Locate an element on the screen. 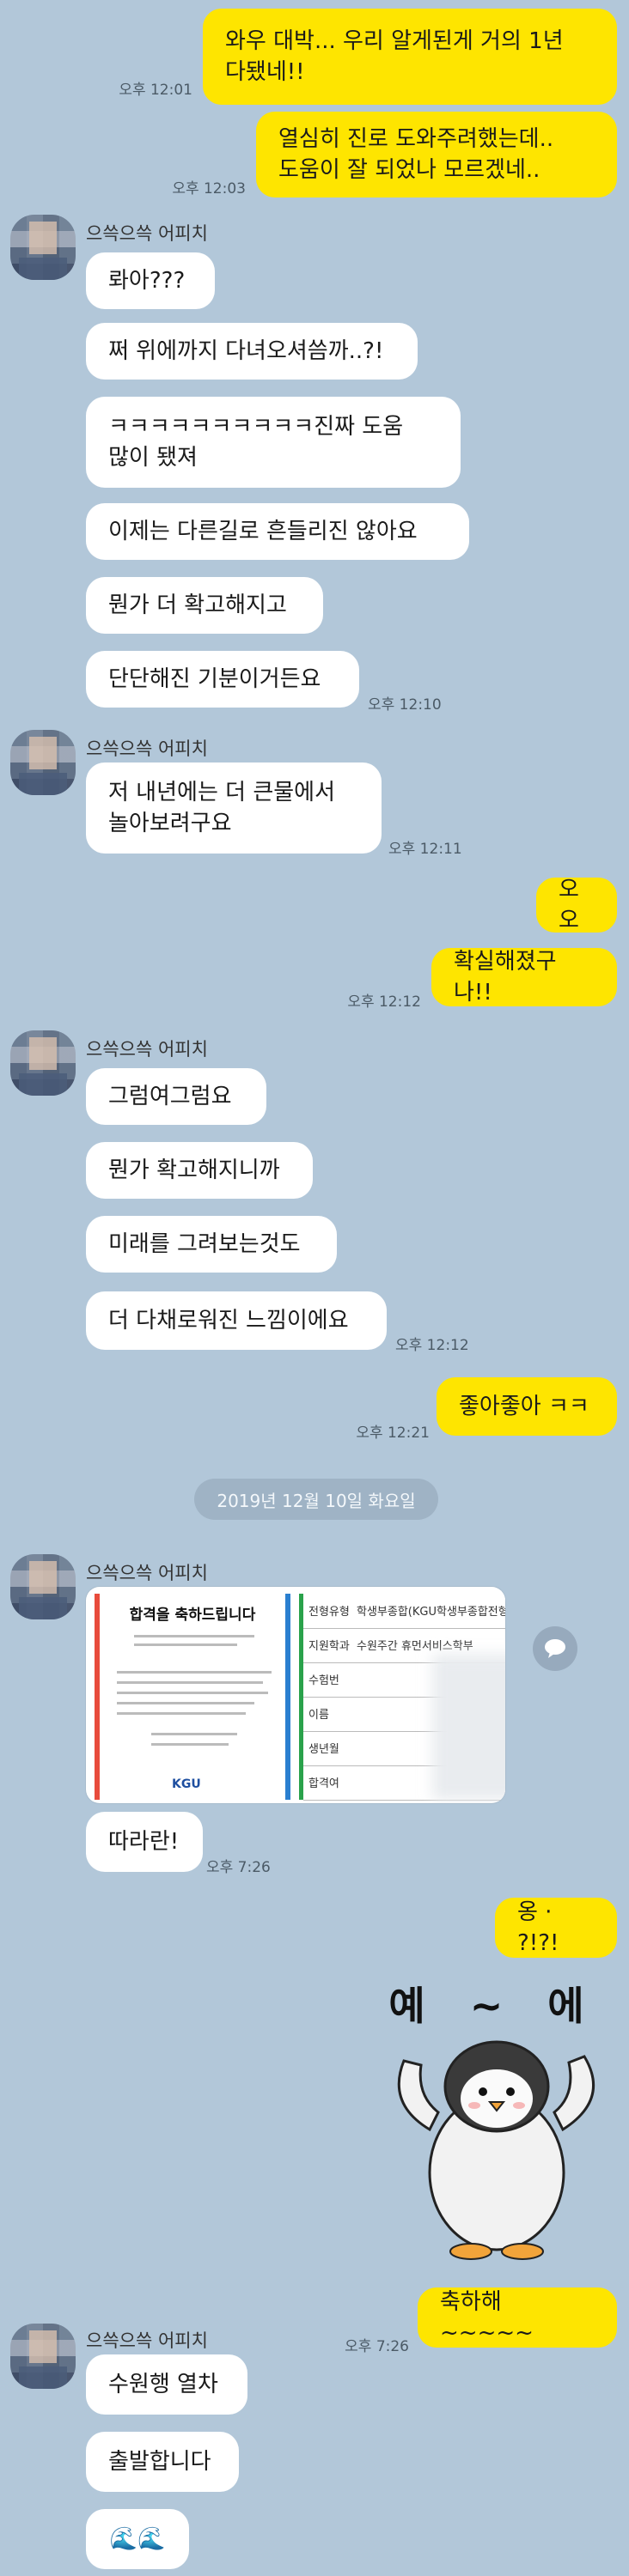 The height and width of the screenshot is (2576, 629). message-bubble-mine: 축하해~~~~~ is located at coordinates (517, 2317).